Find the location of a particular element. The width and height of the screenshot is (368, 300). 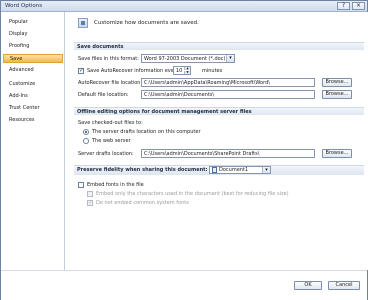

embed-only-used-checkbox is located at coordinates (90, 194).